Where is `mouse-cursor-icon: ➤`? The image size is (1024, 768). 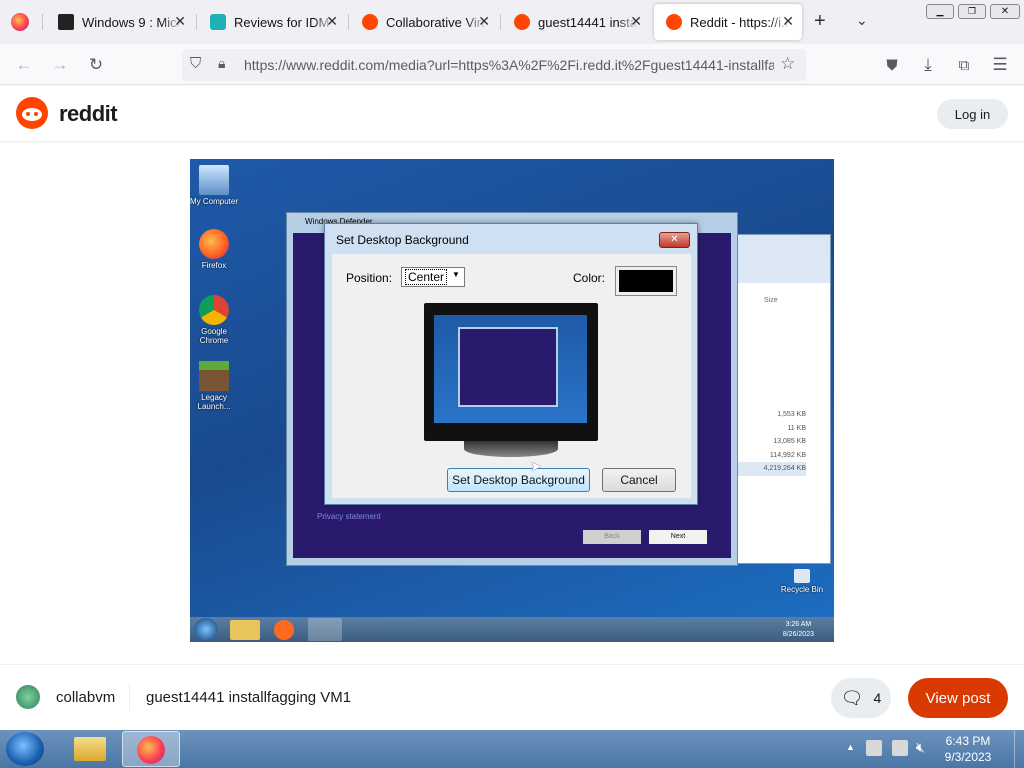 mouse-cursor-icon: ➤ is located at coordinates (536, 466).